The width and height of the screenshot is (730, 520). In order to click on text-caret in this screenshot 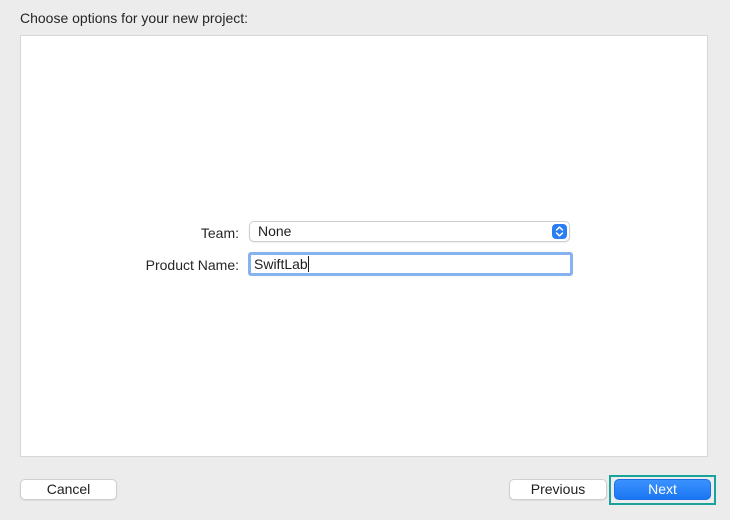, I will do `click(308, 264)`.